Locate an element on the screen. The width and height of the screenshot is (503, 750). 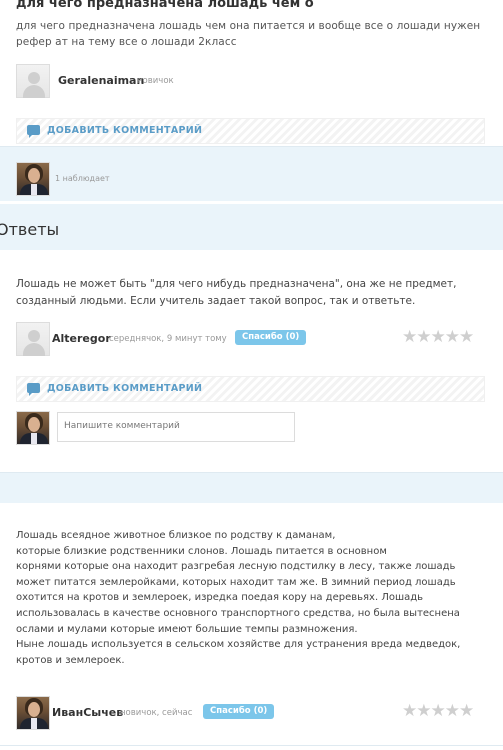
question-author-rank: новичок is located at coordinates (155, 81).